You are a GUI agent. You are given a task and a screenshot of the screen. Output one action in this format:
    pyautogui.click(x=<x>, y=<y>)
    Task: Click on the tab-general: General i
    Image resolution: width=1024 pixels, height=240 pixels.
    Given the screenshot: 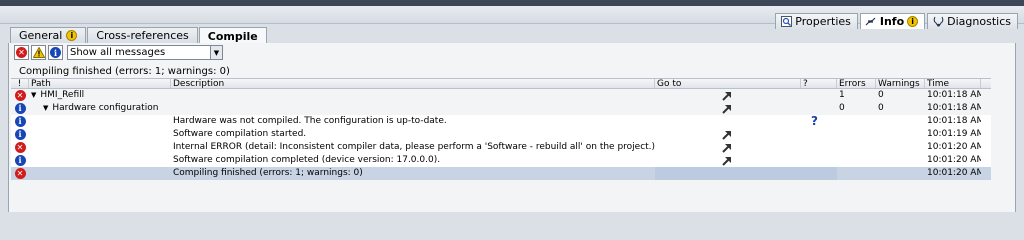 What is the action you would take?
    pyautogui.click(x=48, y=35)
    